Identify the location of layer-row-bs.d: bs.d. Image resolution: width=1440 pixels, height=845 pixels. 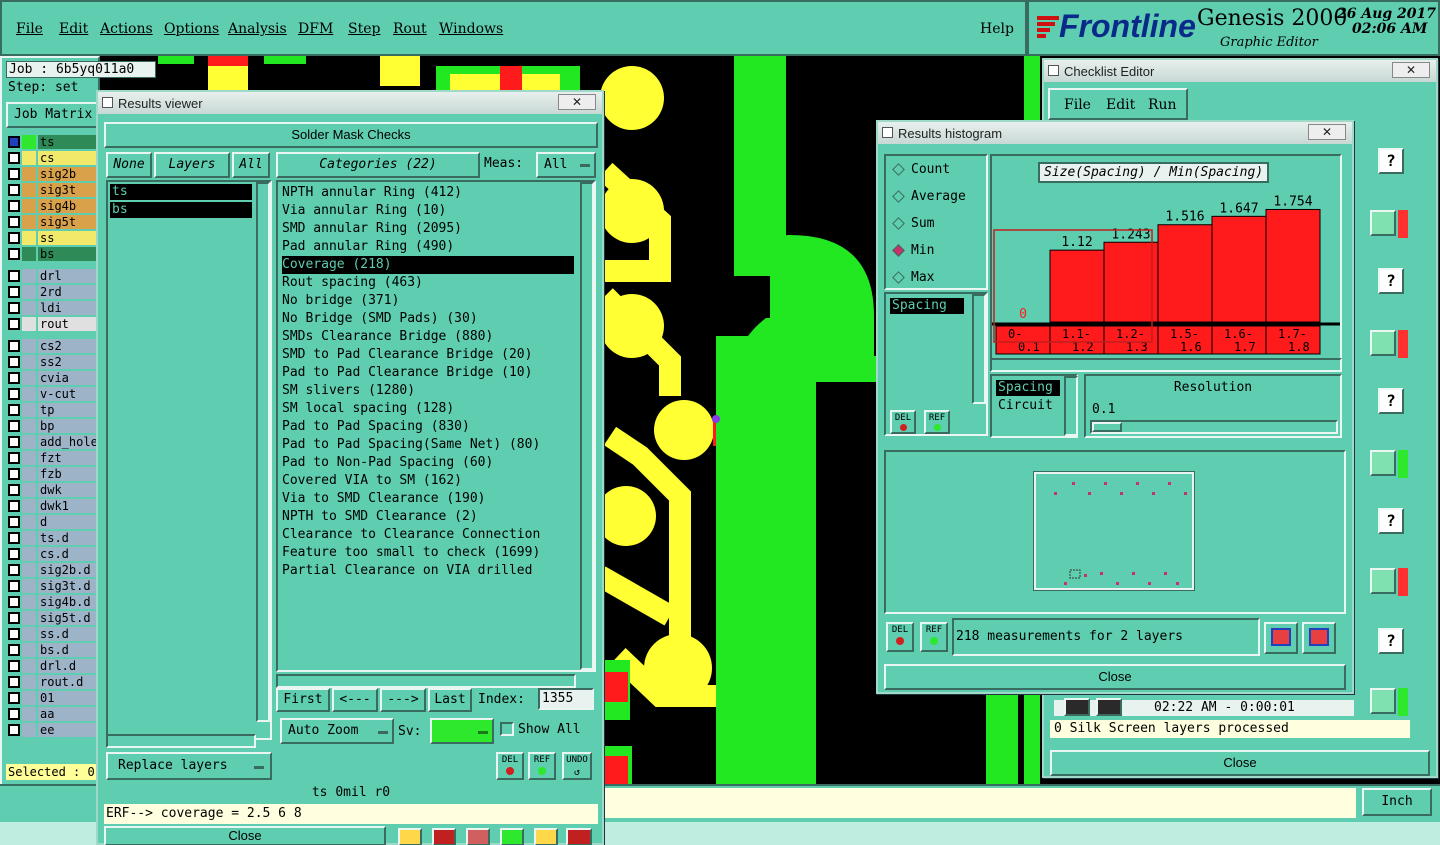
(53, 650).